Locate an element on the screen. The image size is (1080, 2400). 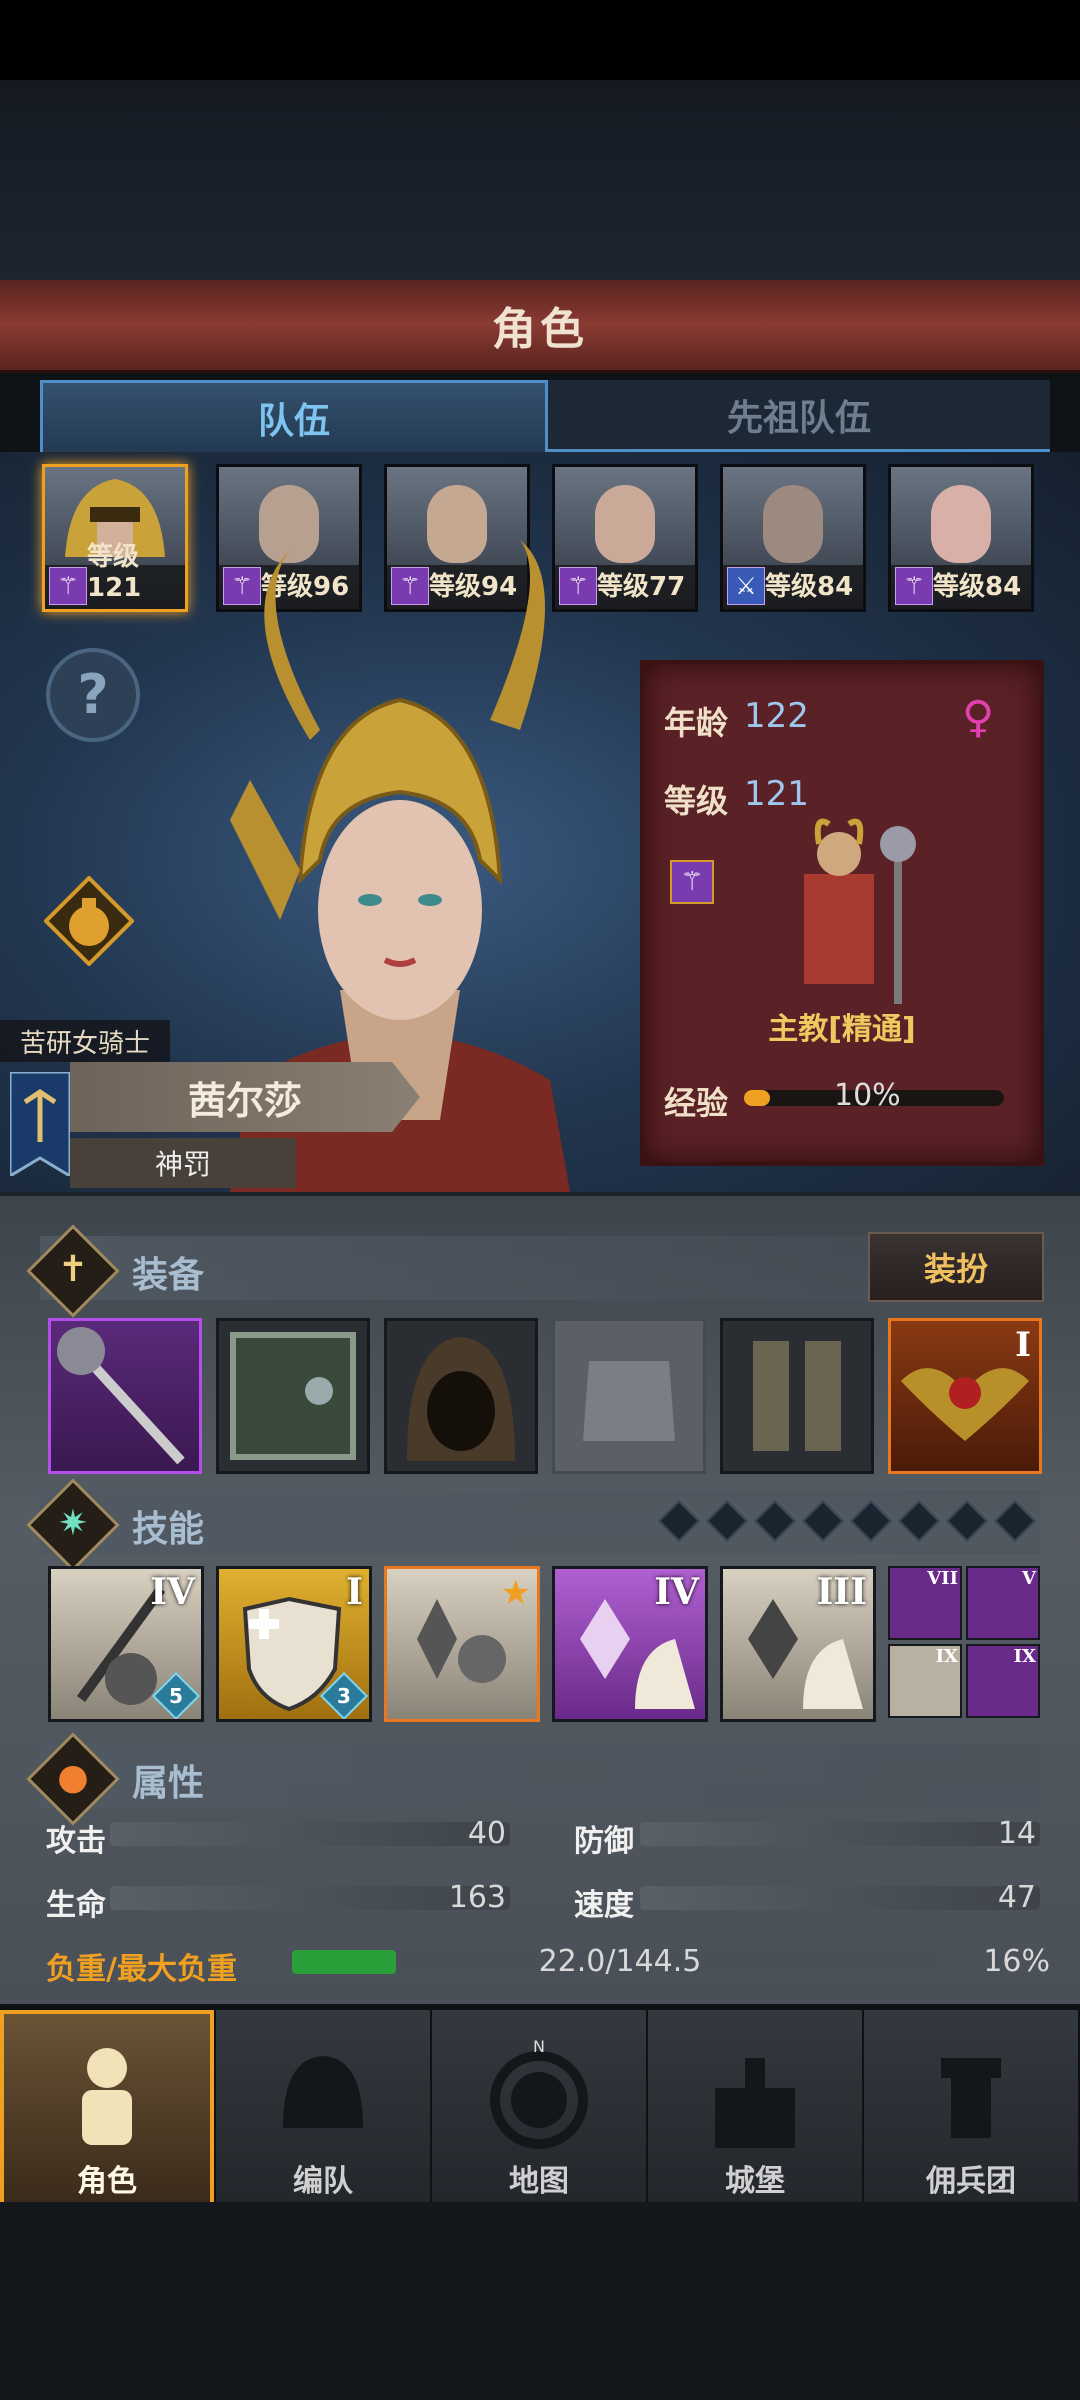
staff-icon is located at coordinates (121, 1396).